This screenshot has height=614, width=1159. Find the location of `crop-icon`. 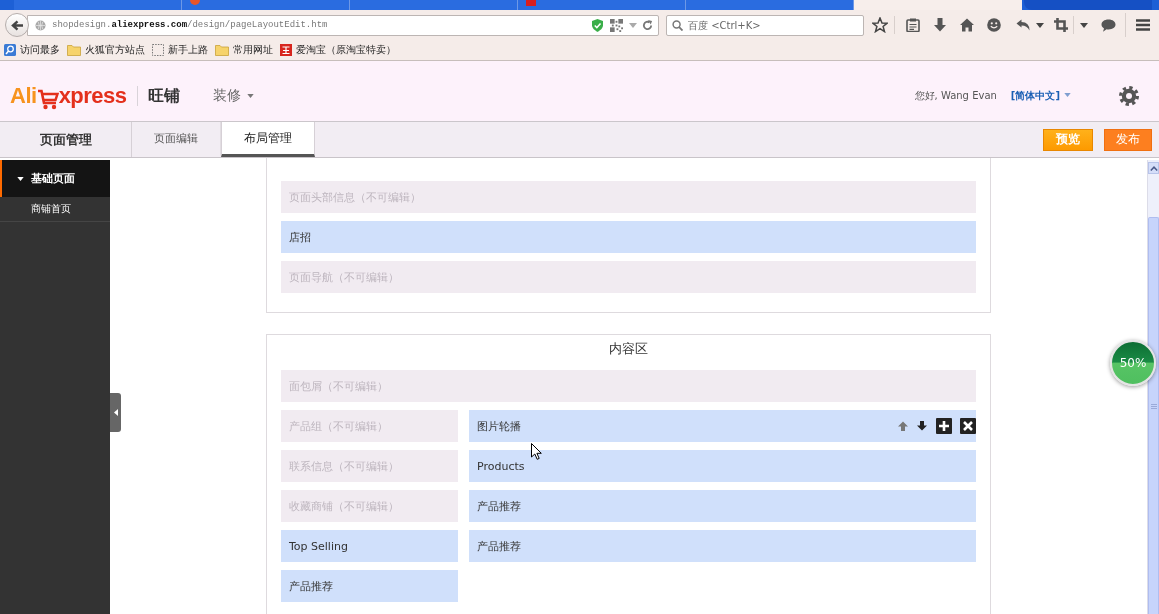

crop-icon is located at coordinates (1061, 25).